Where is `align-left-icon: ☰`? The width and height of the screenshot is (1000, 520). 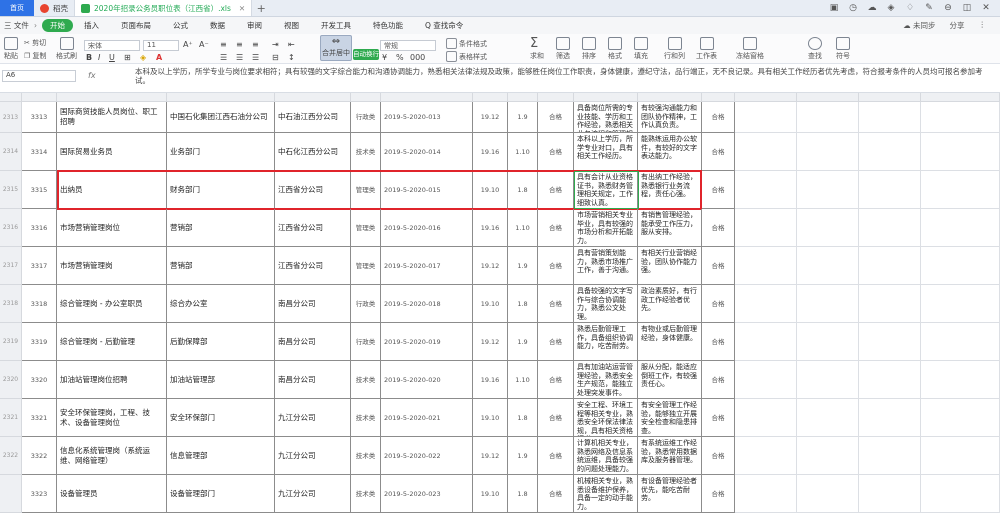 align-left-icon: ☰ is located at coordinates (223, 57).